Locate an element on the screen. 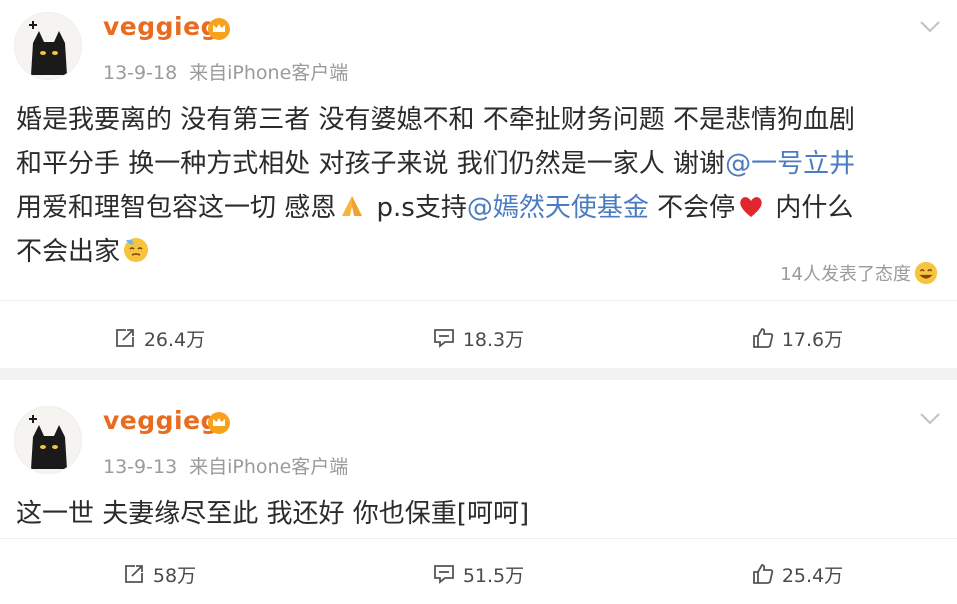 Image resolution: width=957 pixels, height=604 pixels. action-bar: 26.4万 18.3万 17.6万 is located at coordinates (478, 338).